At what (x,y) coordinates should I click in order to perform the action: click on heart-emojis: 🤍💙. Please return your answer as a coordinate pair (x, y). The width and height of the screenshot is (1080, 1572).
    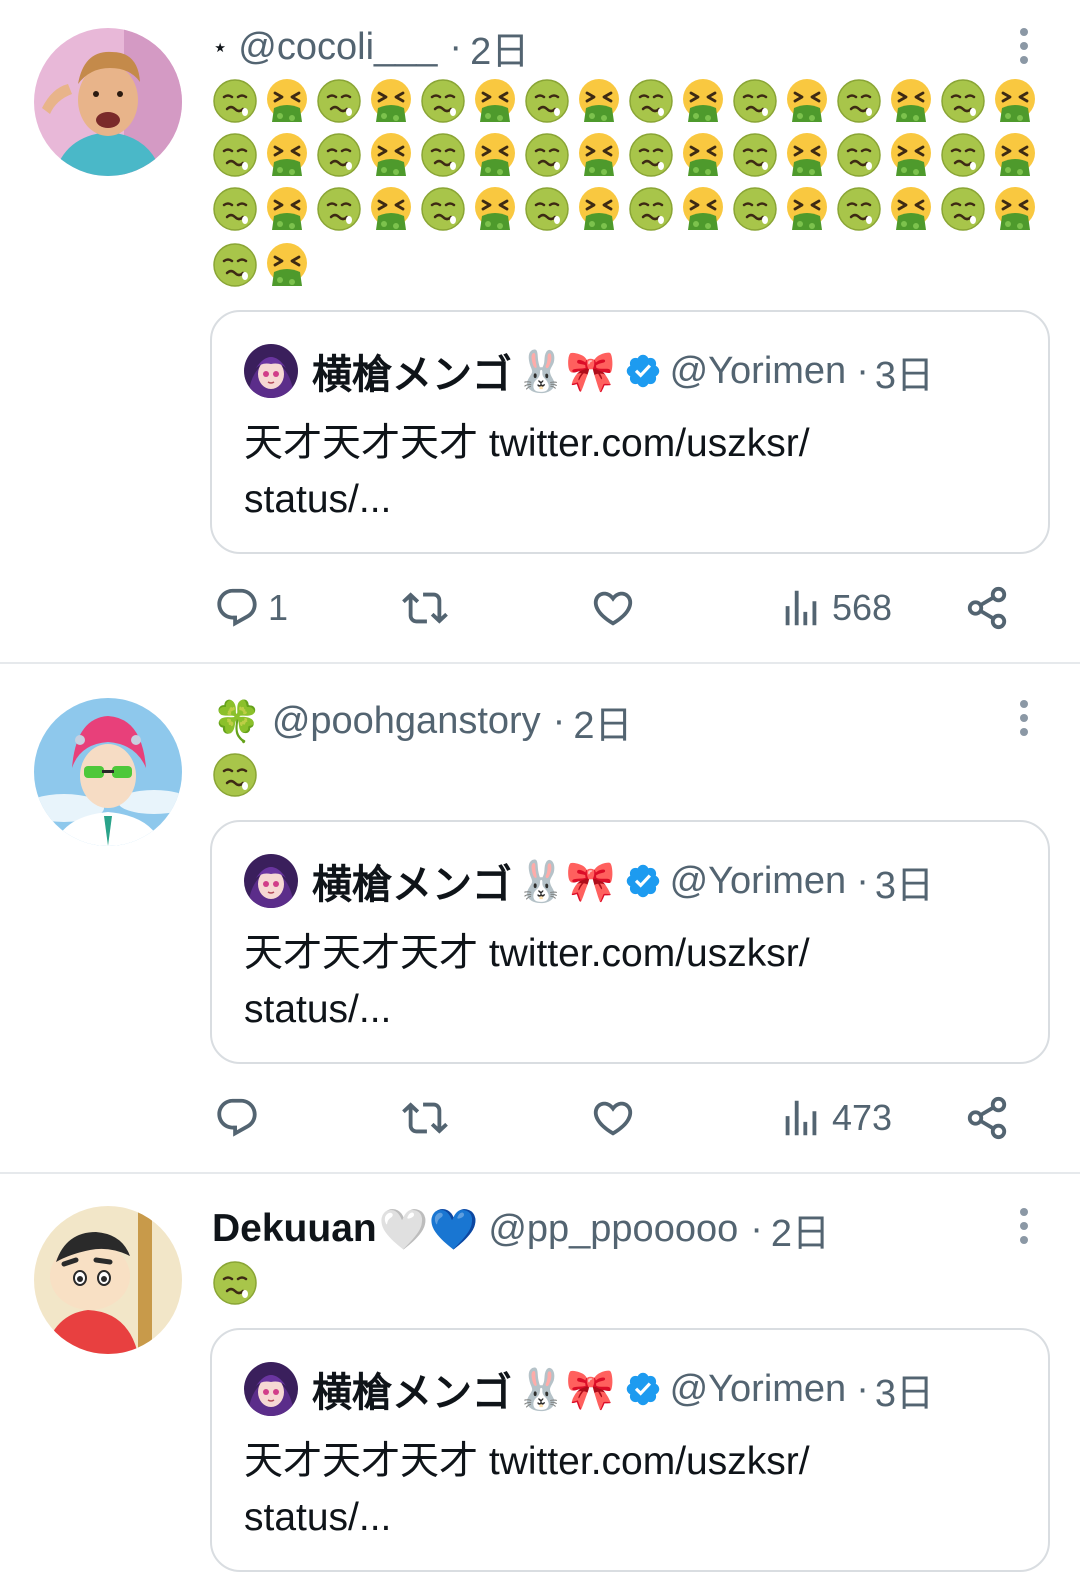
    Looking at the image, I should click on (428, 1229).